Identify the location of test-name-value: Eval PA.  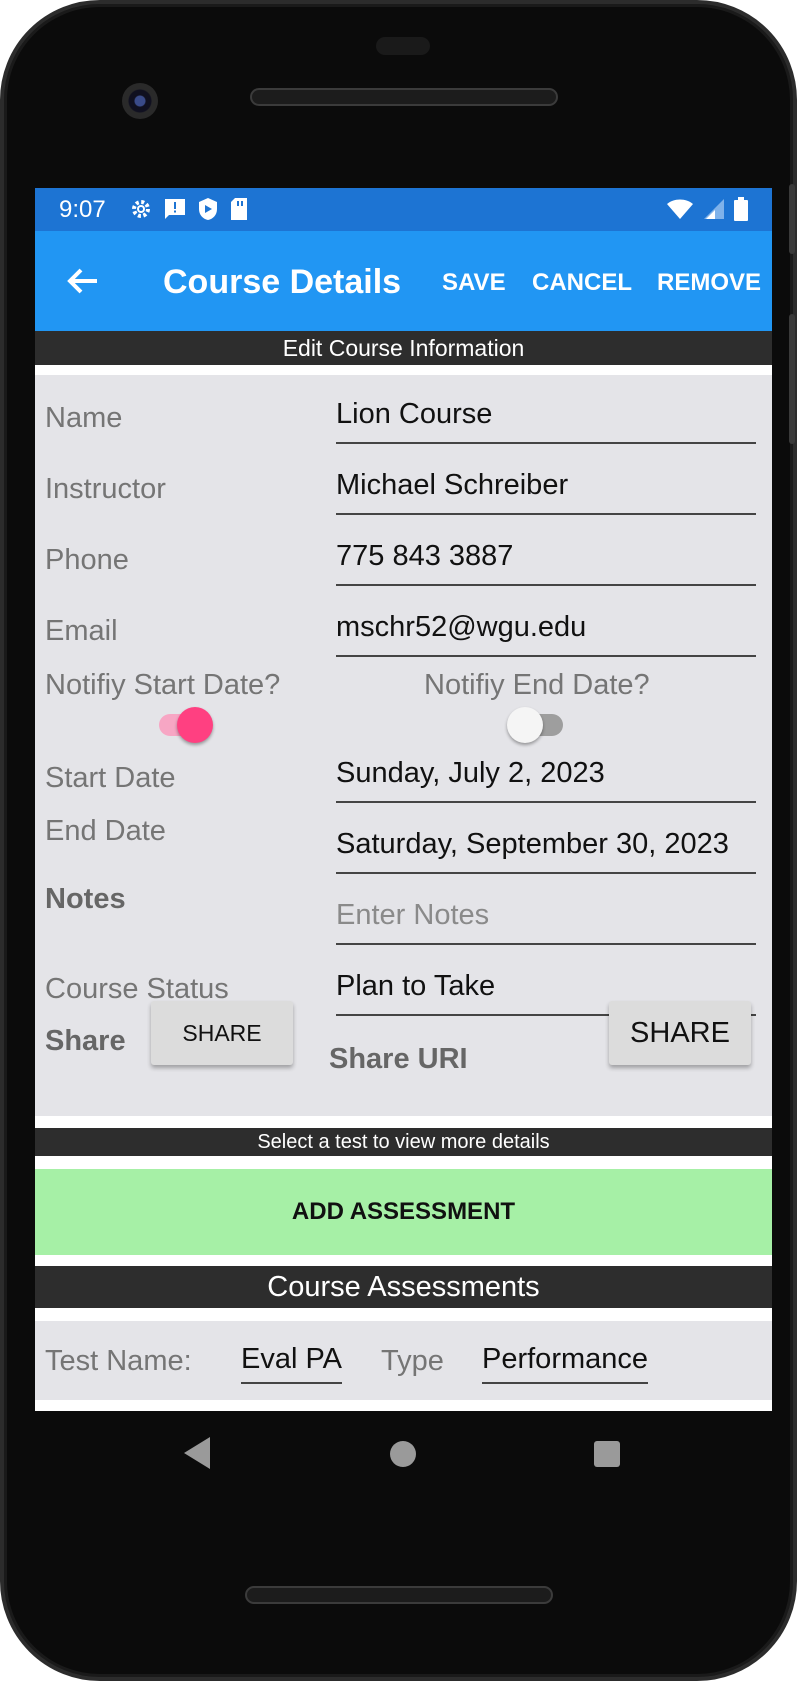
(292, 1363).